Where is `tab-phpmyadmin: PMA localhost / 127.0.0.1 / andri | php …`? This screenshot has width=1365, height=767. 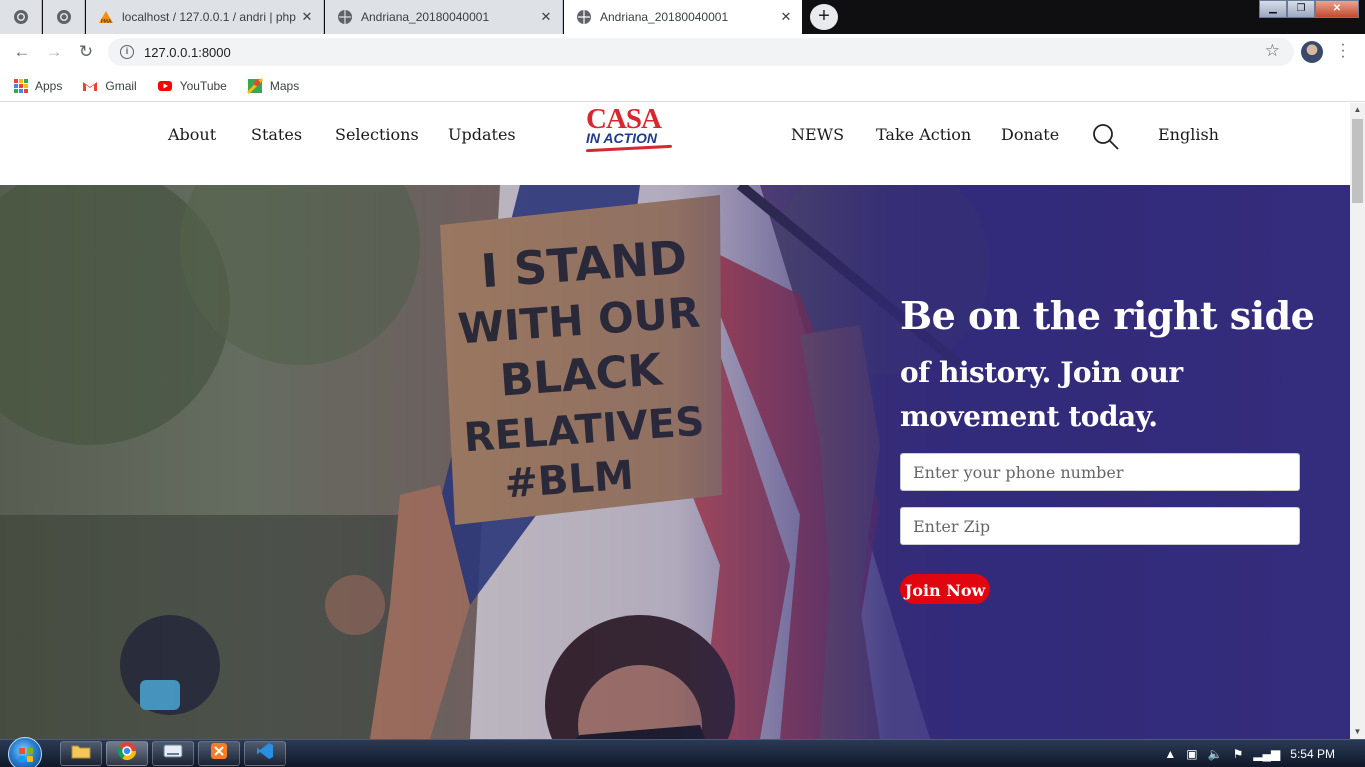 tab-phpmyadmin: PMA localhost / 127.0.0.1 / andri | php … is located at coordinates (205, 17).